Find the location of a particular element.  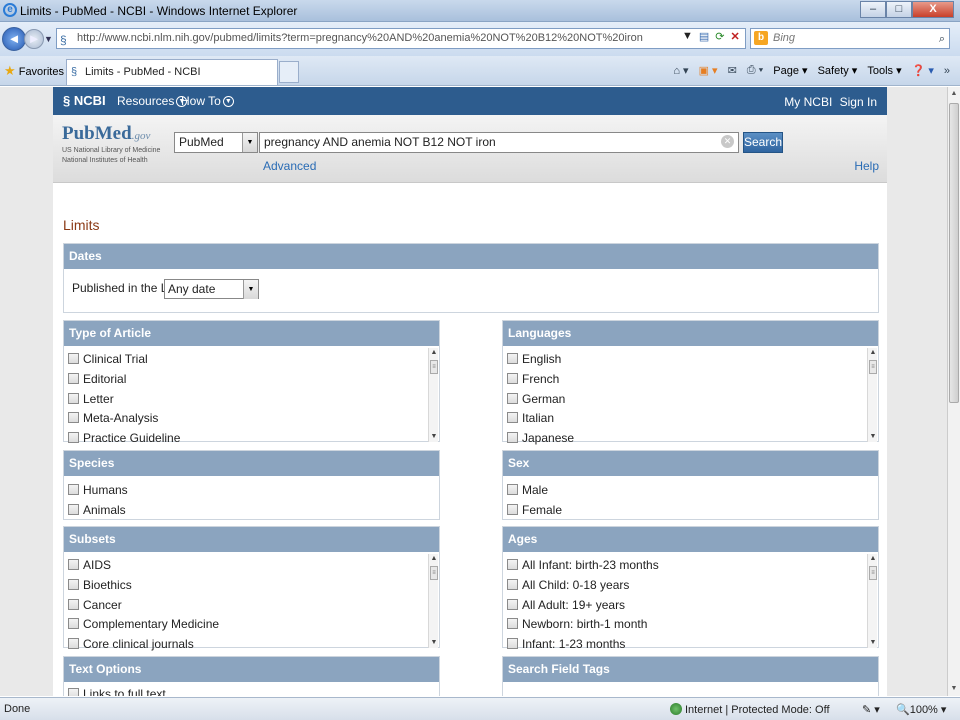

resources-menu: Resources ▼ is located at coordinates (152, 101).